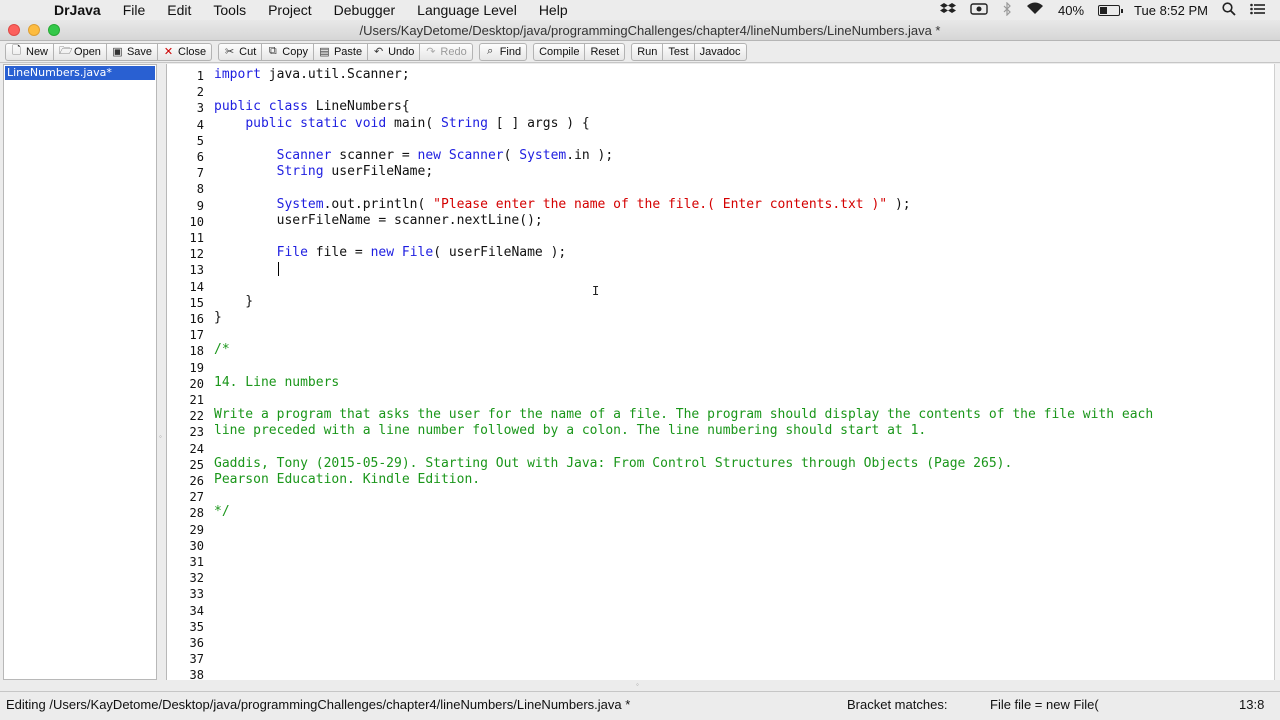 This screenshot has height=720, width=1280. Describe the element at coordinates (324, 172) in the screenshot. I see `code-line: String userFileName;` at that location.